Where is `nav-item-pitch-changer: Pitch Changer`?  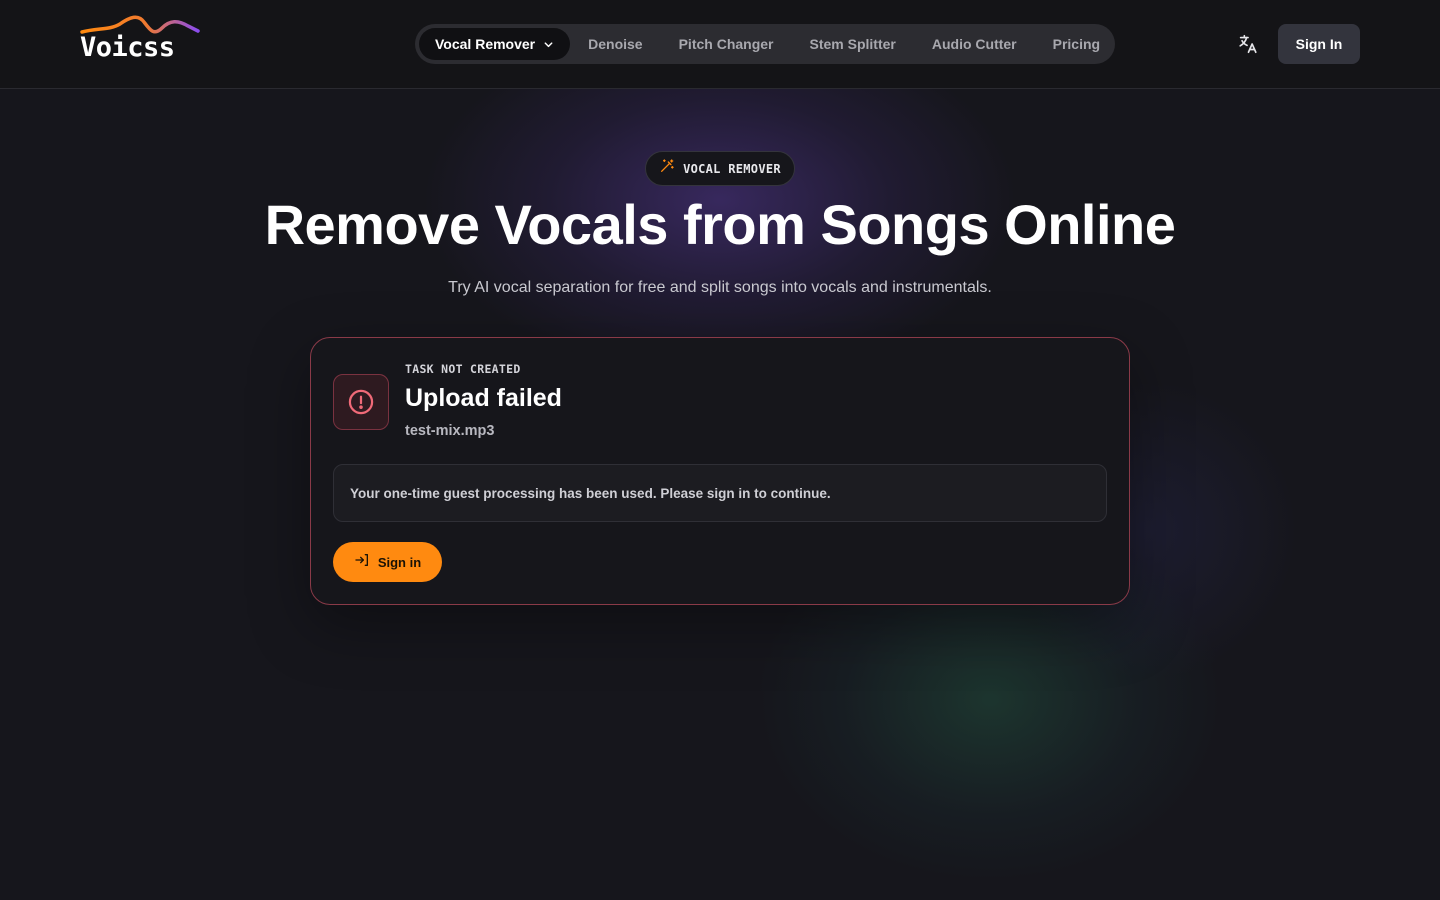 nav-item-pitch-changer: Pitch Changer is located at coordinates (726, 44).